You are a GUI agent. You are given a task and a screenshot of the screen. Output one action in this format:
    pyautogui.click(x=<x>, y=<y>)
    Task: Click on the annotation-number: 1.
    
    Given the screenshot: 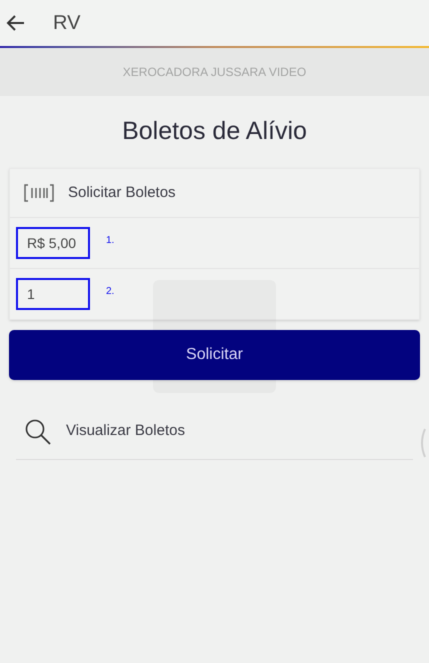 What is the action you would take?
    pyautogui.click(x=110, y=241)
    